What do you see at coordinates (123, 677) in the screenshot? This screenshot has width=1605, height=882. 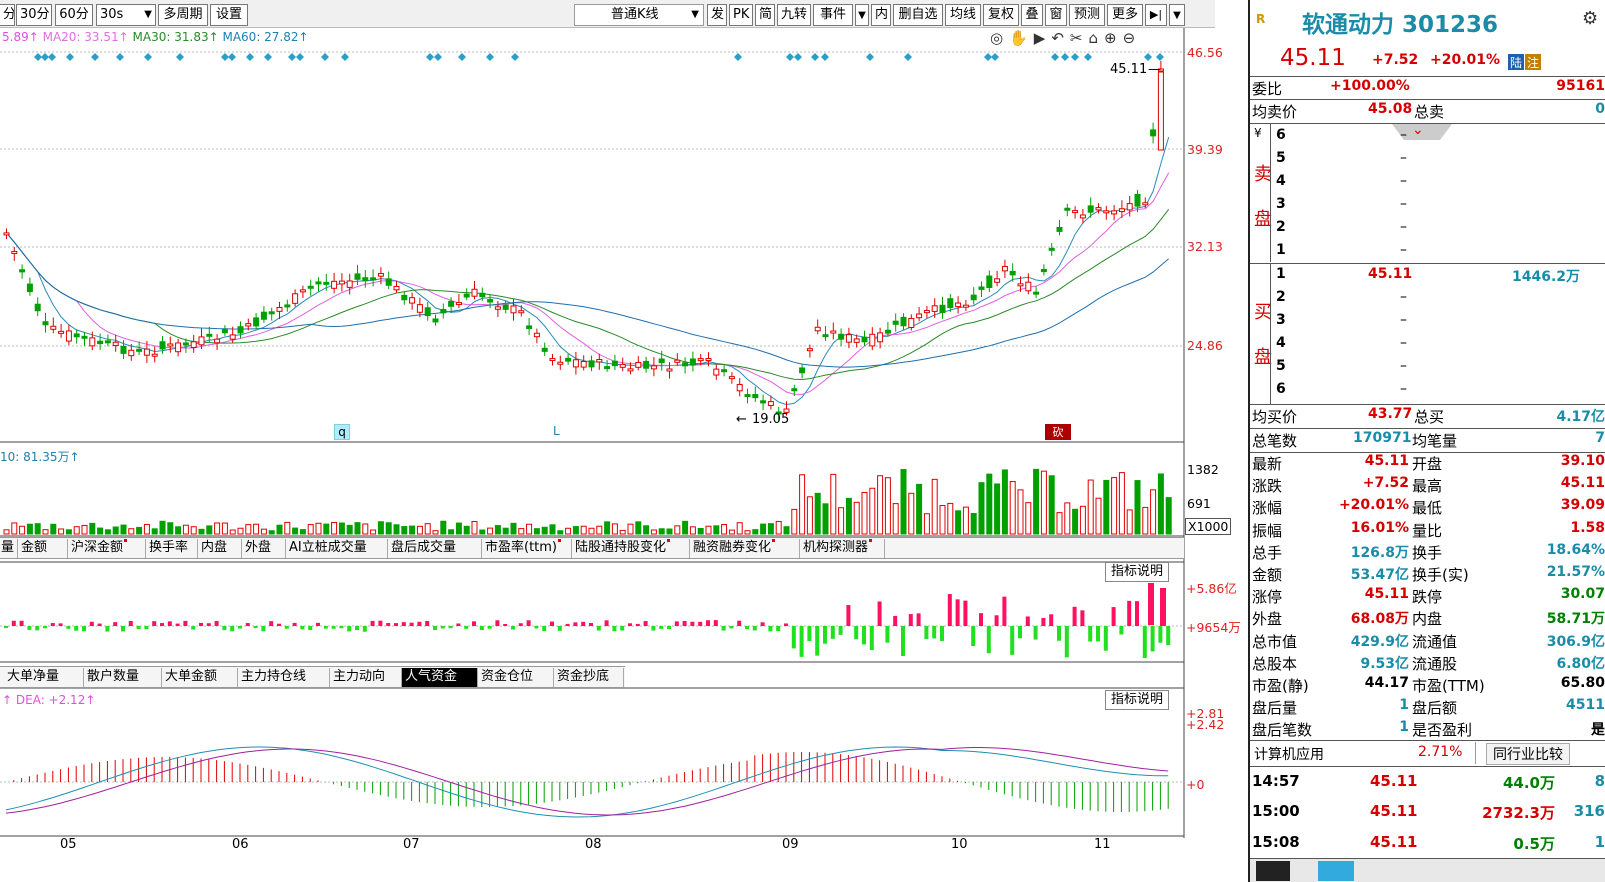 I see `fund-tab: 散户数量` at bounding box center [123, 677].